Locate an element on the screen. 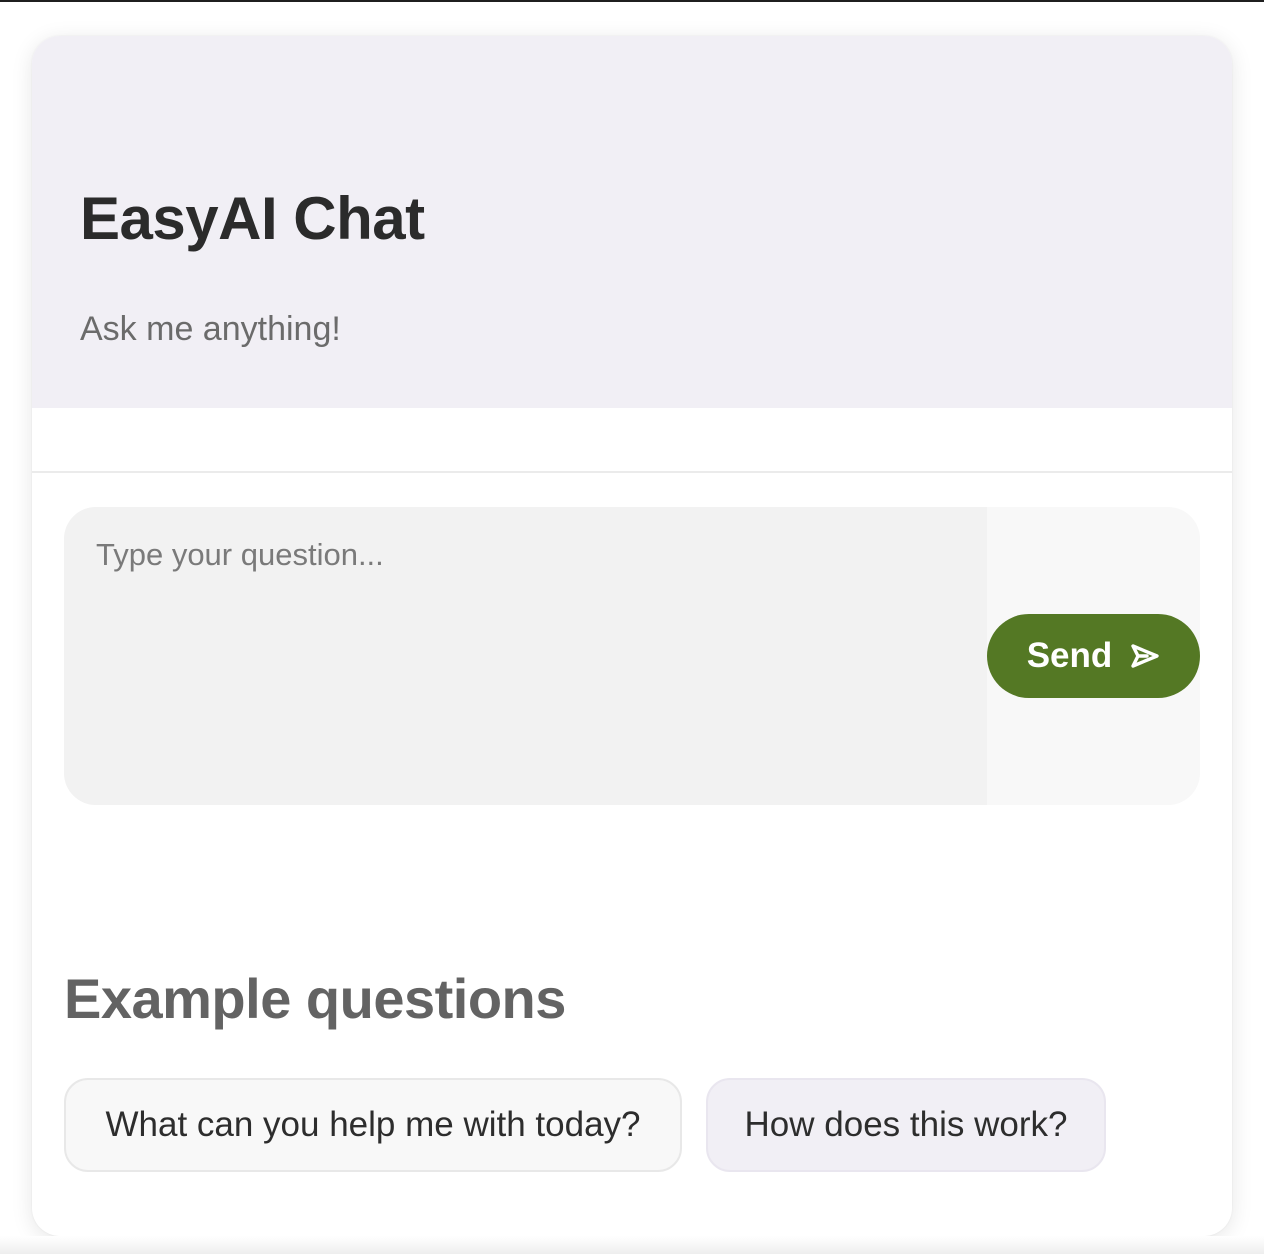  app-title: EasyAI Chat is located at coordinates (252, 218).